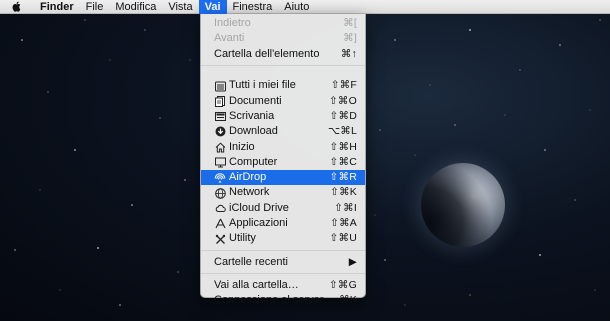 The image size is (610, 321). I want to click on apple-menu, so click(17, 7).